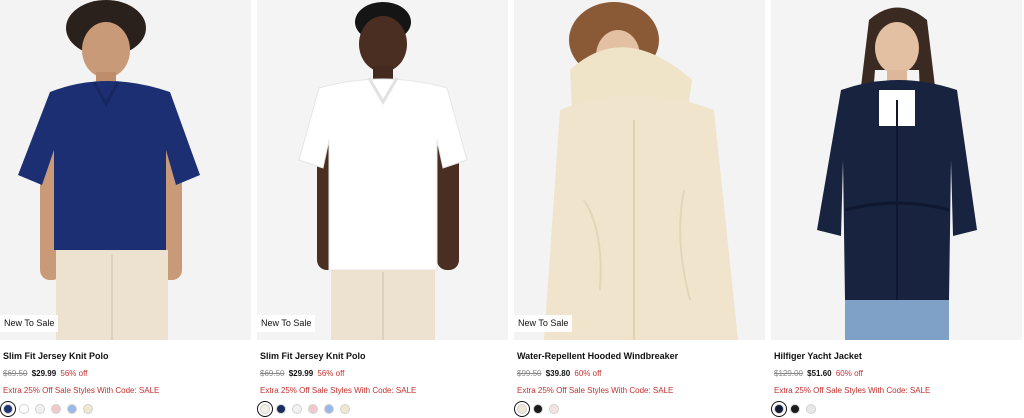  I want to click on price-row: $99.50 $39.80 60% off, so click(641, 374).